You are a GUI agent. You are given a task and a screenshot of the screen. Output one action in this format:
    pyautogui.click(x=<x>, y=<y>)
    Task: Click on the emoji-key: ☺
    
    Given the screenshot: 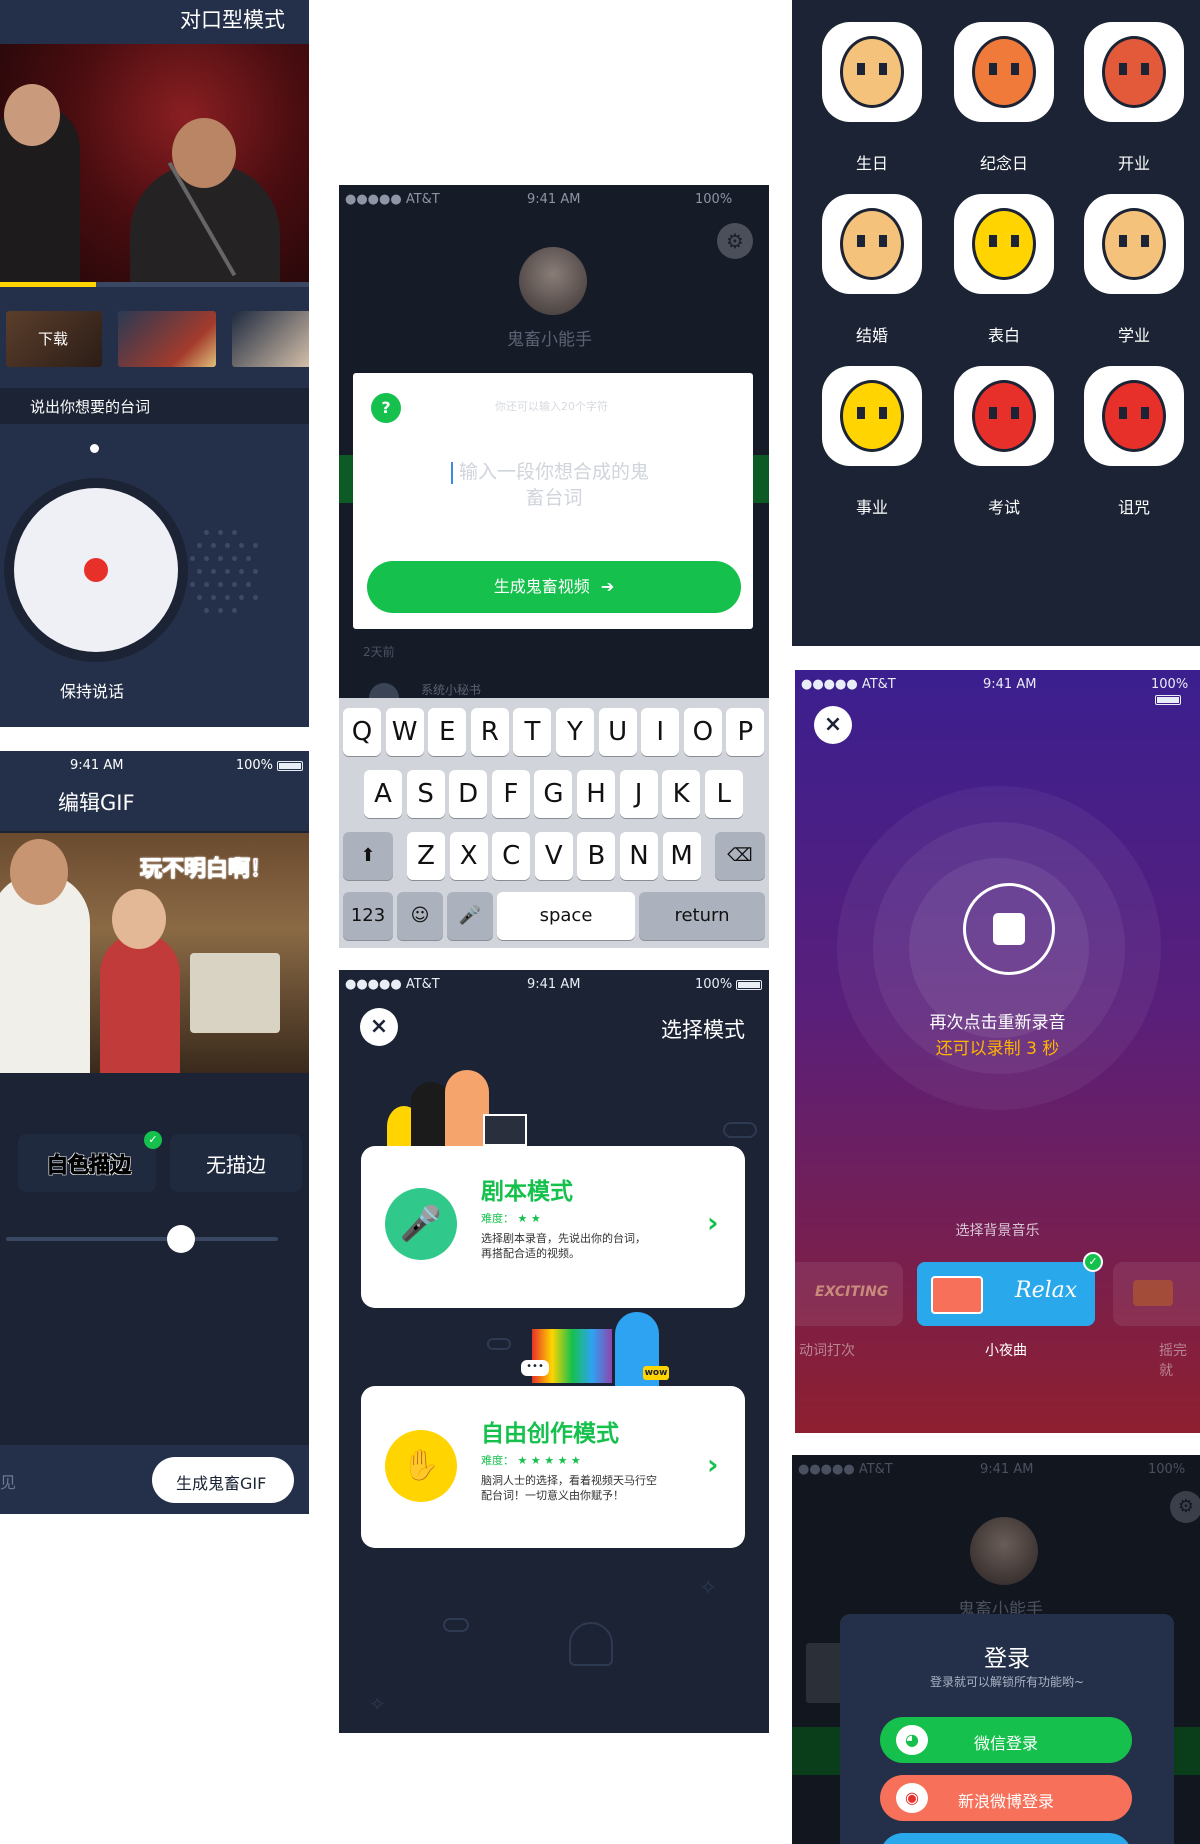 What is the action you would take?
    pyautogui.click(x=420, y=916)
    